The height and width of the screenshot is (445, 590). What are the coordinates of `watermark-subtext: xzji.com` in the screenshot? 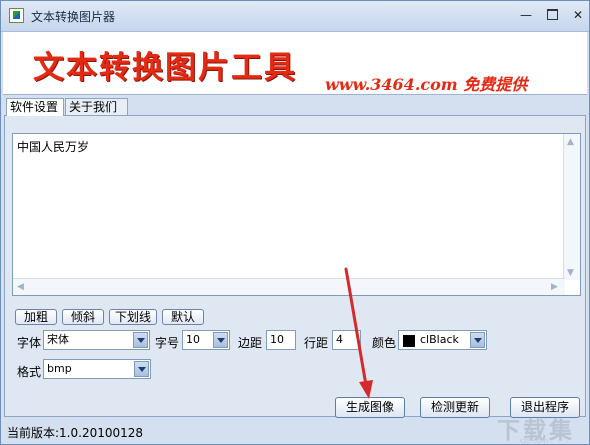 It's located at (533, 441).